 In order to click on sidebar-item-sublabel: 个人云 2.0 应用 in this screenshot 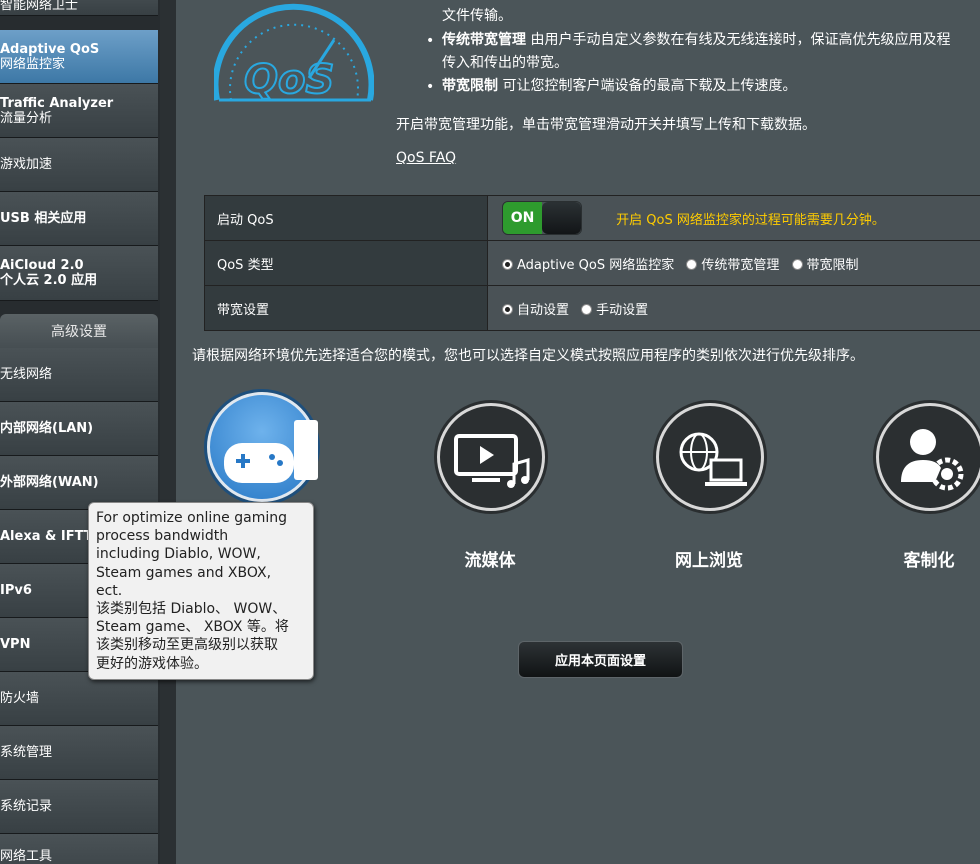, I will do `click(49, 280)`.